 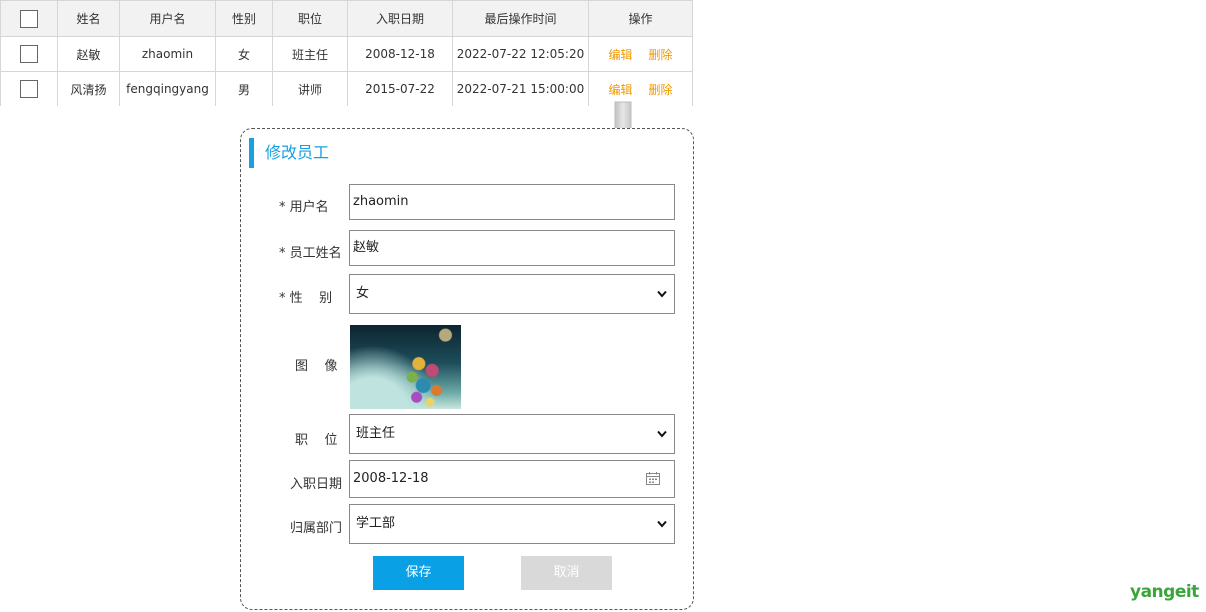 What do you see at coordinates (405, 367) in the screenshot?
I see `employee-photo` at bounding box center [405, 367].